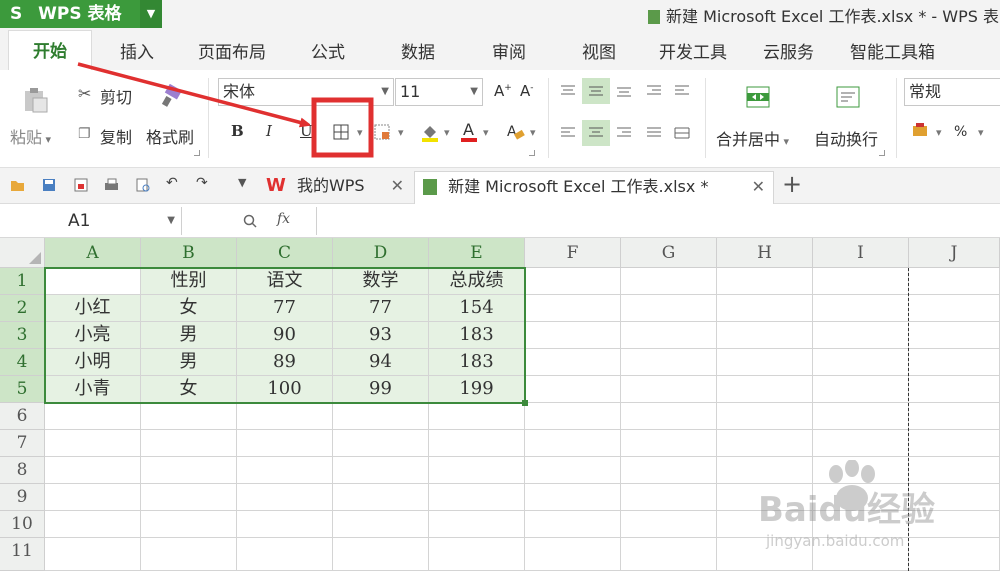 This screenshot has height=571, width=1000. I want to click on align-top-icon, so click(568, 91).